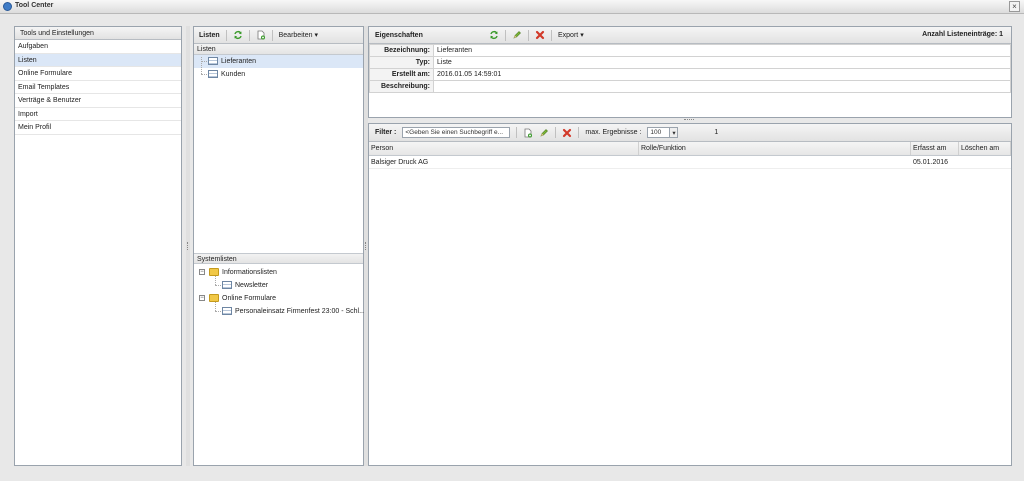  Describe the element at coordinates (504, 148) in the screenshot. I see `column-header: Person` at that location.